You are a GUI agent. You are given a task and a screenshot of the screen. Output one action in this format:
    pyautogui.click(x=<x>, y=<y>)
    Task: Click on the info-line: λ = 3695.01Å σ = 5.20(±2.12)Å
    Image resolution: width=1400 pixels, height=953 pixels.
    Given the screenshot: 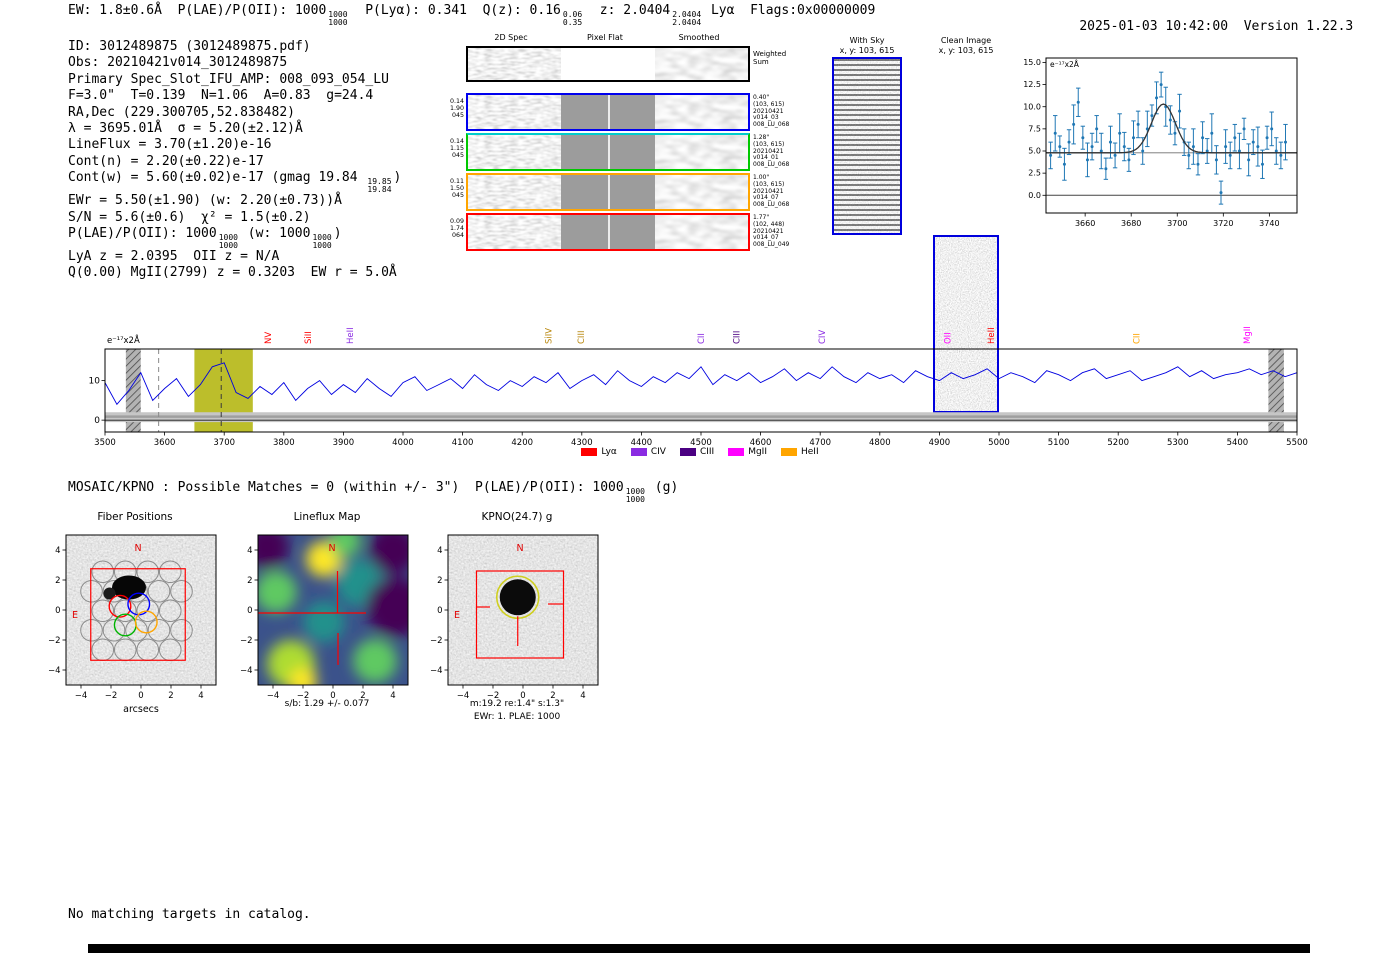 What is the action you would take?
    pyautogui.click(x=185, y=129)
    